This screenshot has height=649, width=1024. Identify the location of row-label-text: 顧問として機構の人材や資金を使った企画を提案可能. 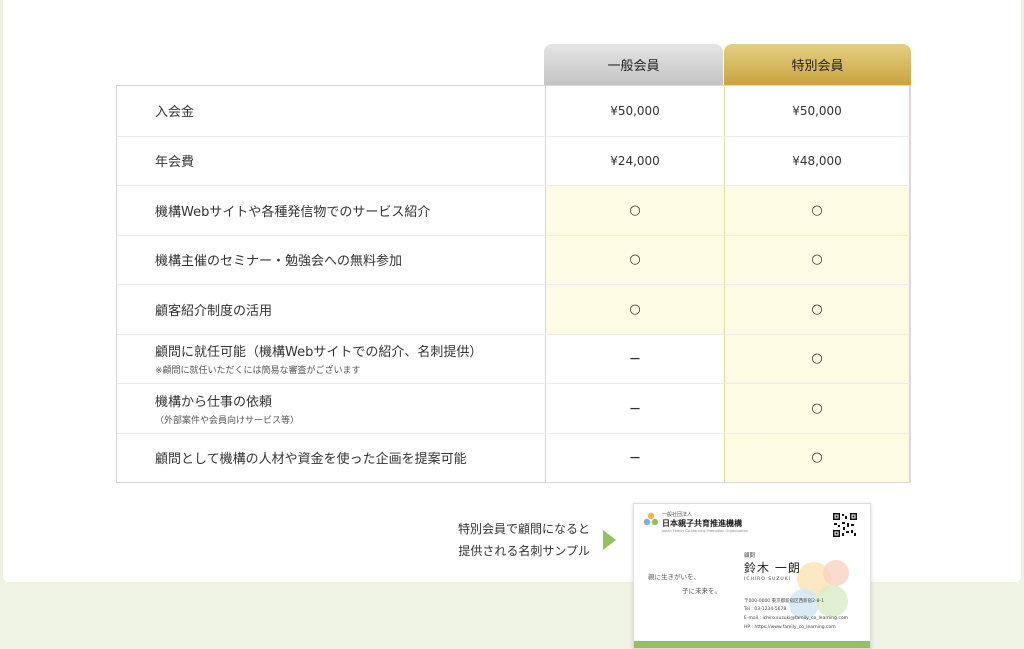
(311, 460).